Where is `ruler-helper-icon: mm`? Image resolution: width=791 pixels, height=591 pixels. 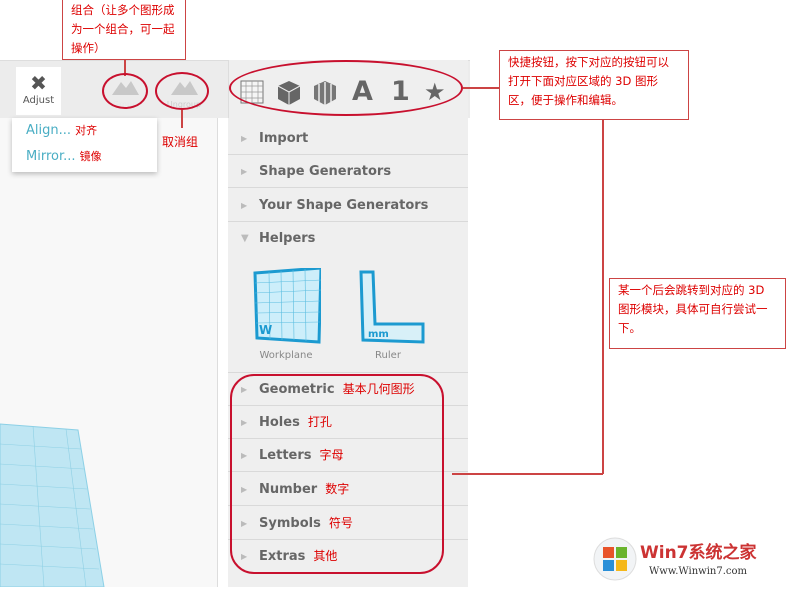
ruler-helper-icon: mm is located at coordinates (392, 307).